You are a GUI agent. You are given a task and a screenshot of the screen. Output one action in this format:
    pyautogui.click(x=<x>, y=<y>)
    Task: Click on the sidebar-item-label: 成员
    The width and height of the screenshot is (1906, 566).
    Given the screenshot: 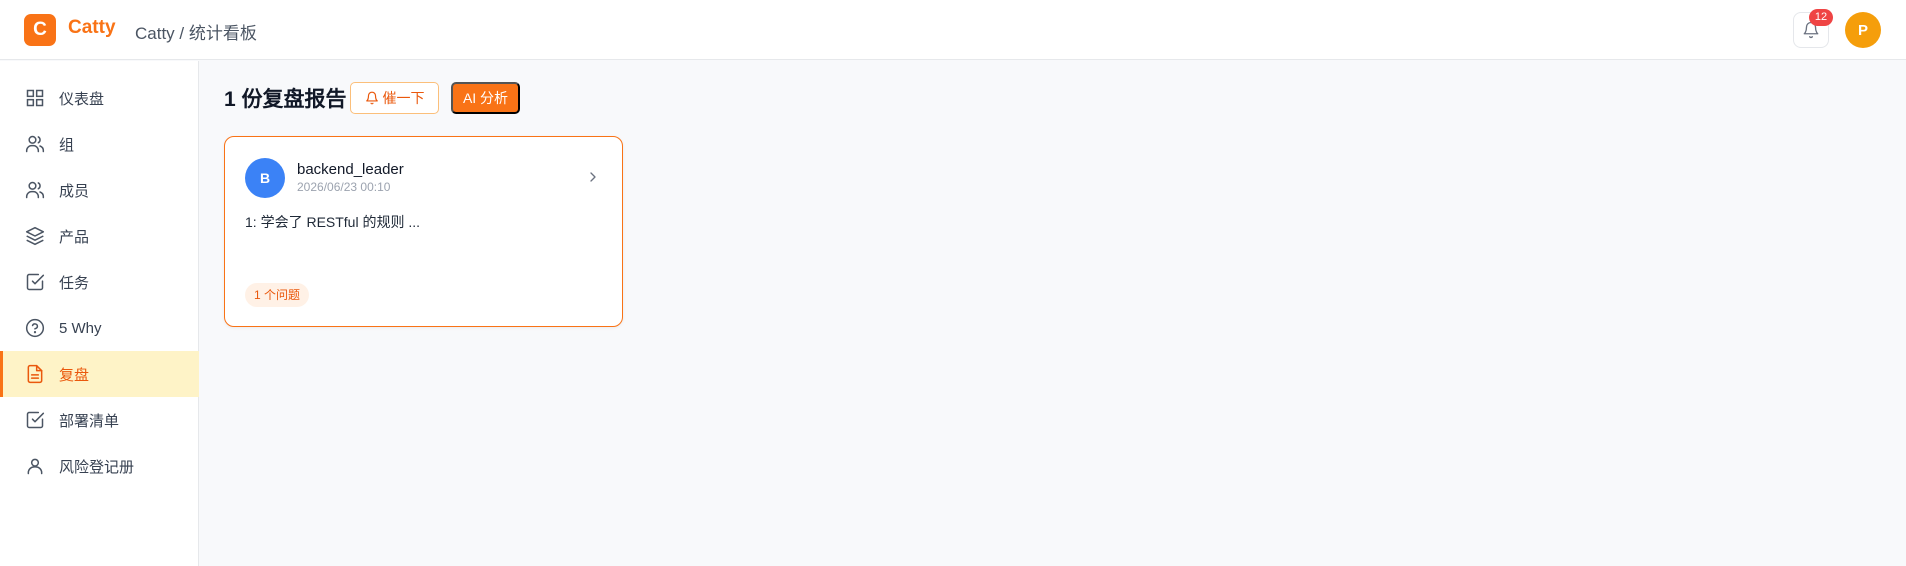 What is the action you would take?
    pyautogui.click(x=74, y=191)
    